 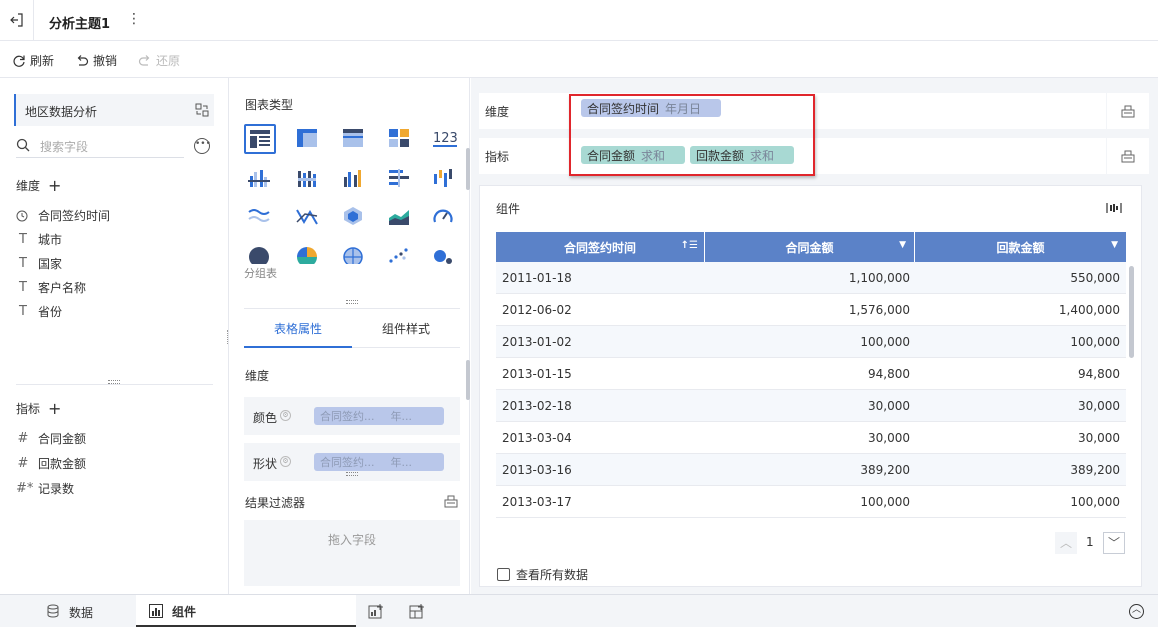 What do you see at coordinates (82, 61) in the screenshot?
I see `undo-icon` at bounding box center [82, 61].